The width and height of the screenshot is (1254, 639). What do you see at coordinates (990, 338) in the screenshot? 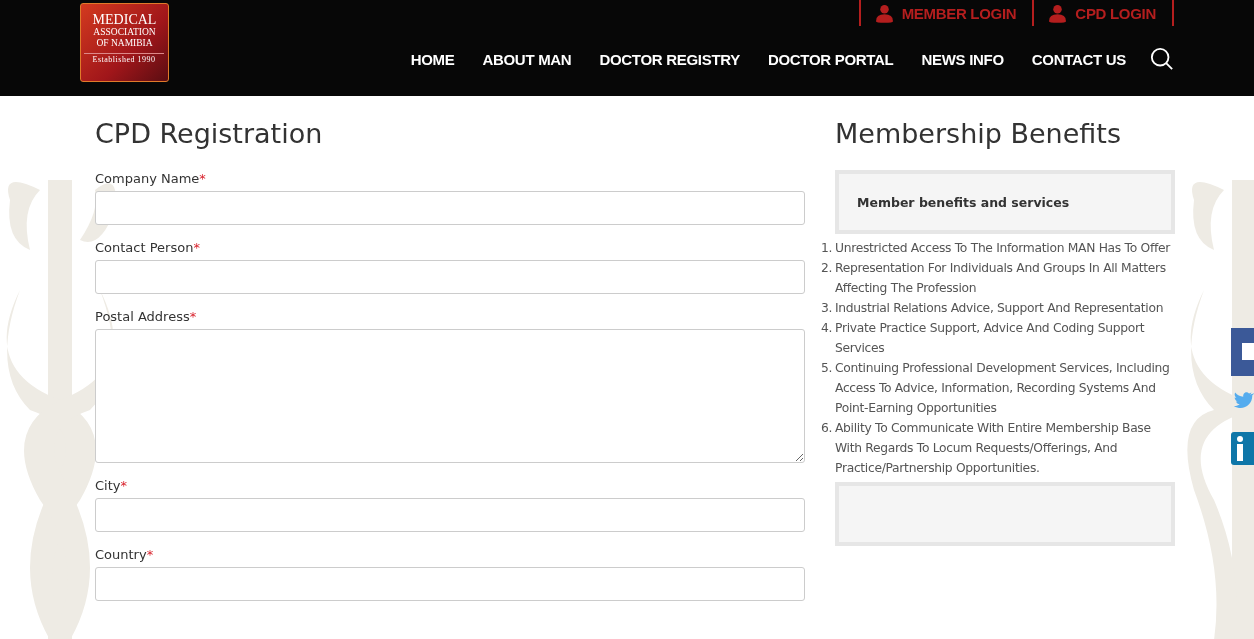
I see `list-item-text: Private Practice Support, Advice And Coding Support Services` at bounding box center [990, 338].